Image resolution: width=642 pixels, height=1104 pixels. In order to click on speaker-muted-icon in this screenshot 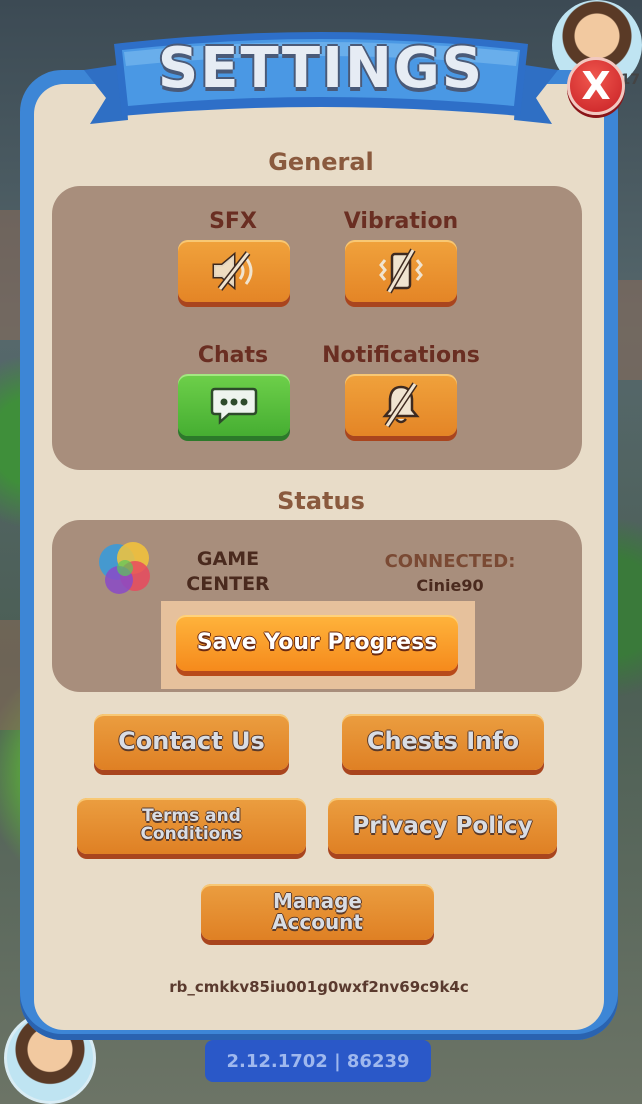, I will do `click(232, 271)`.